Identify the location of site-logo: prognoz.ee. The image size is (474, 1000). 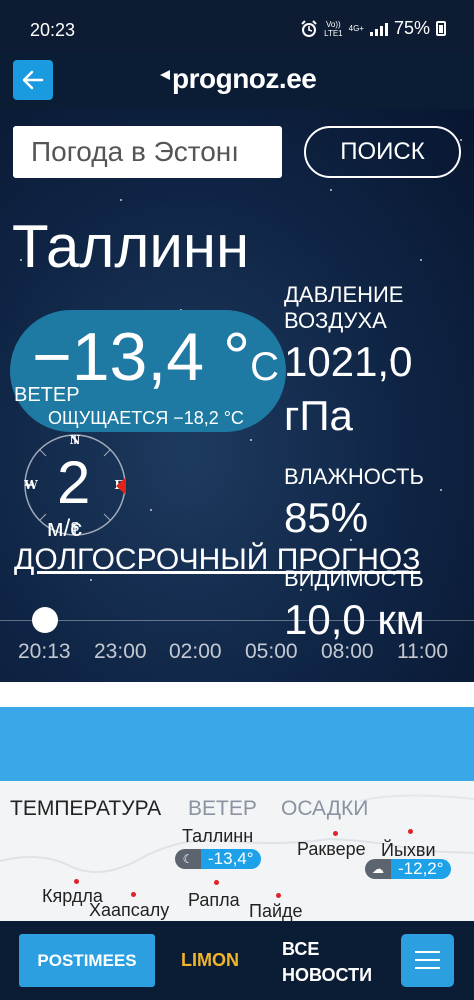
(238, 79).